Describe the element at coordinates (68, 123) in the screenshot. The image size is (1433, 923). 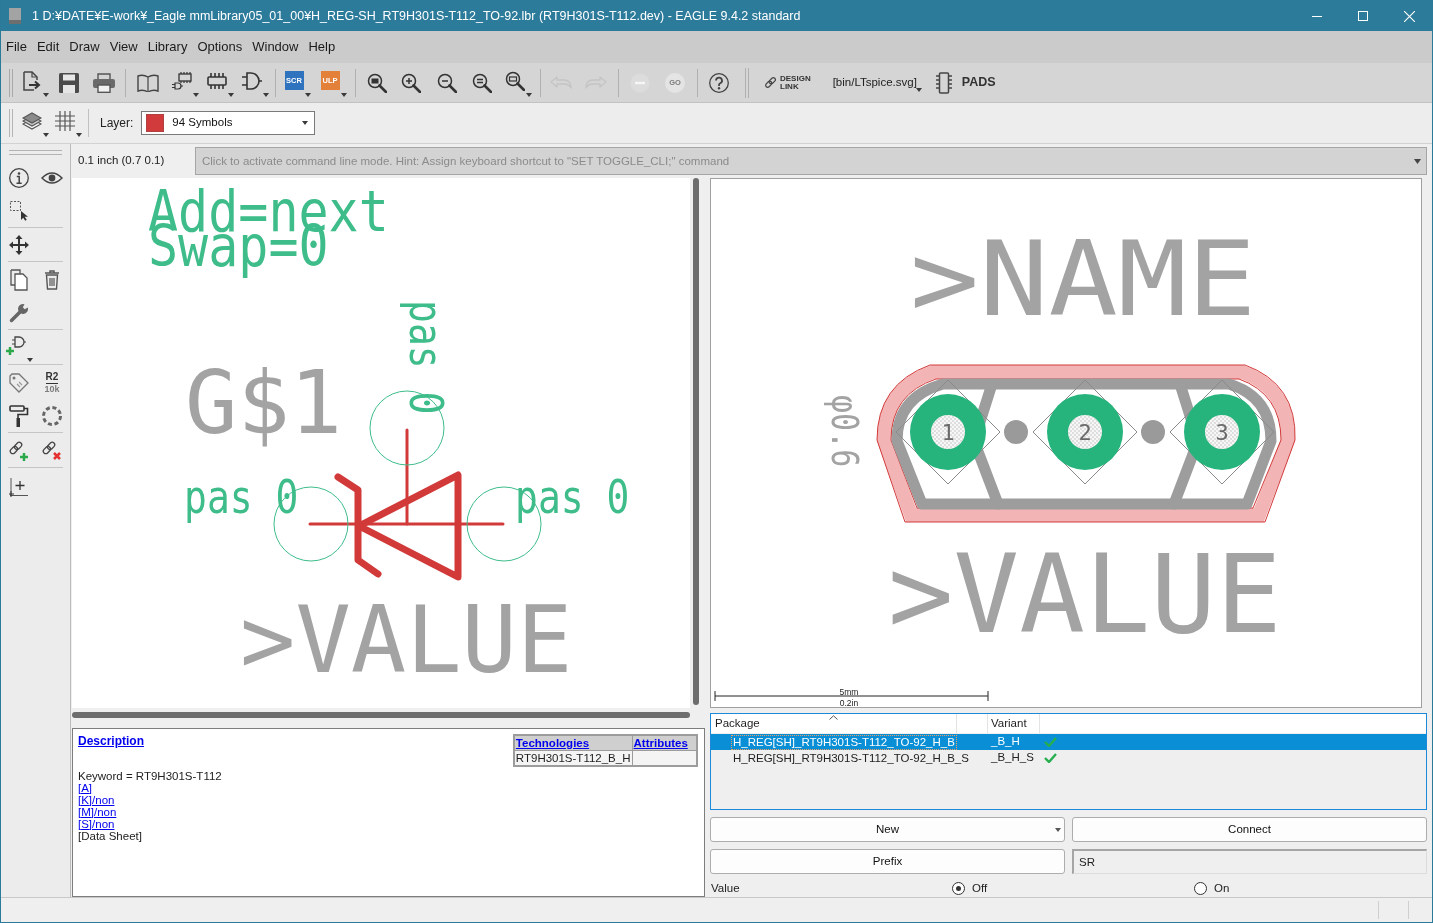
I see `grid-button` at that location.